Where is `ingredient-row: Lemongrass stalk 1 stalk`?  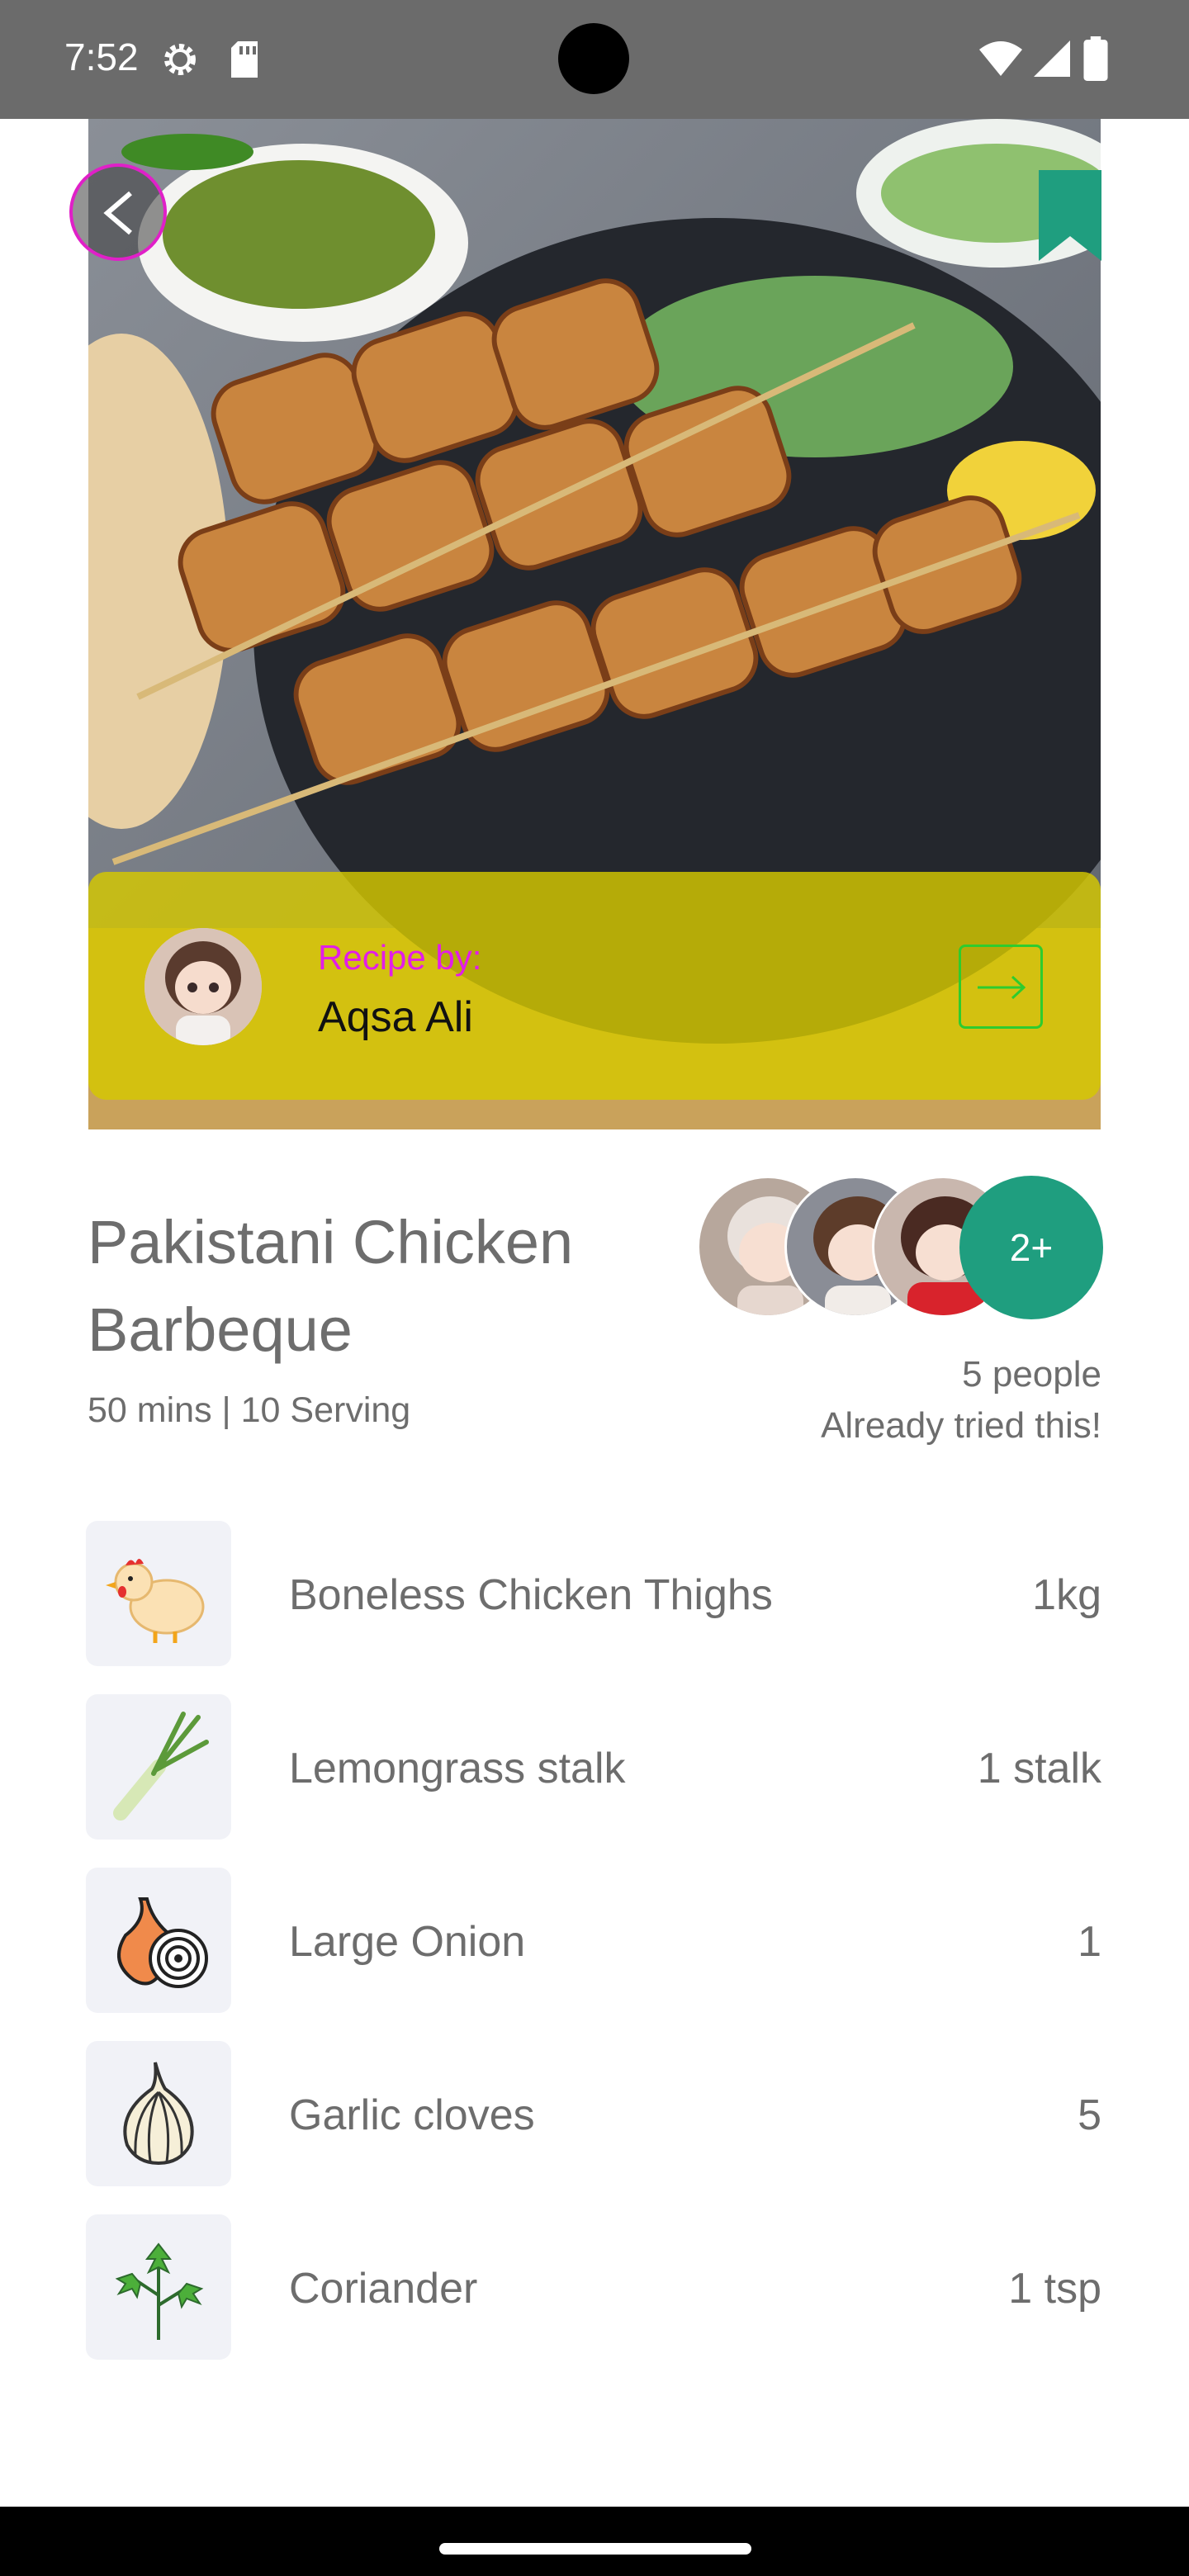 ingredient-row: Lemongrass stalk 1 stalk is located at coordinates (593, 1767).